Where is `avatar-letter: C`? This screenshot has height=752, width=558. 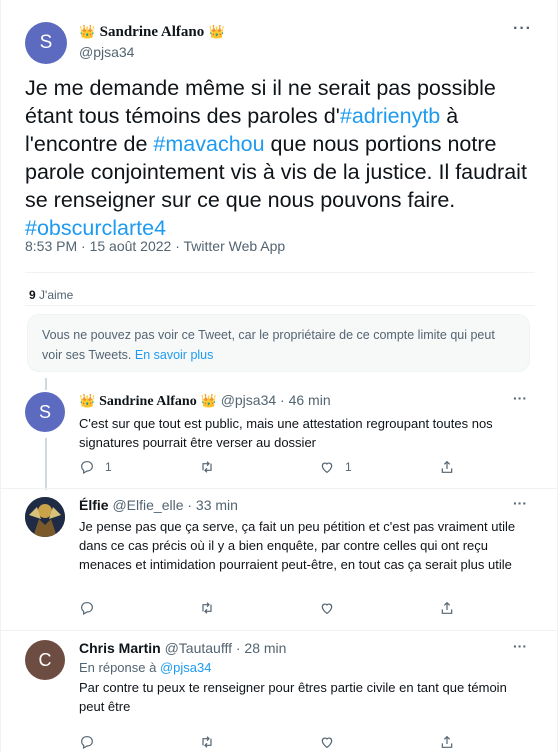 avatar-letter: C is located at coordinates (45, 659).